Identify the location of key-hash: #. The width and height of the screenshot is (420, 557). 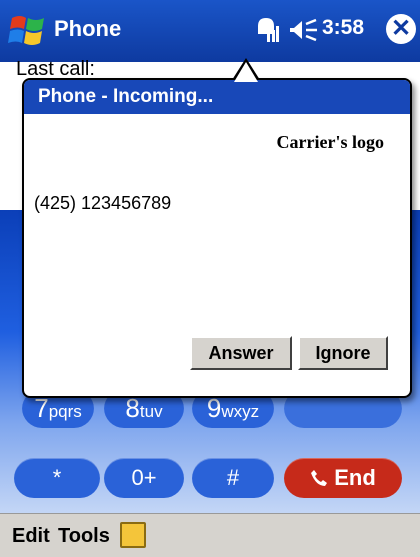
(233, 478).